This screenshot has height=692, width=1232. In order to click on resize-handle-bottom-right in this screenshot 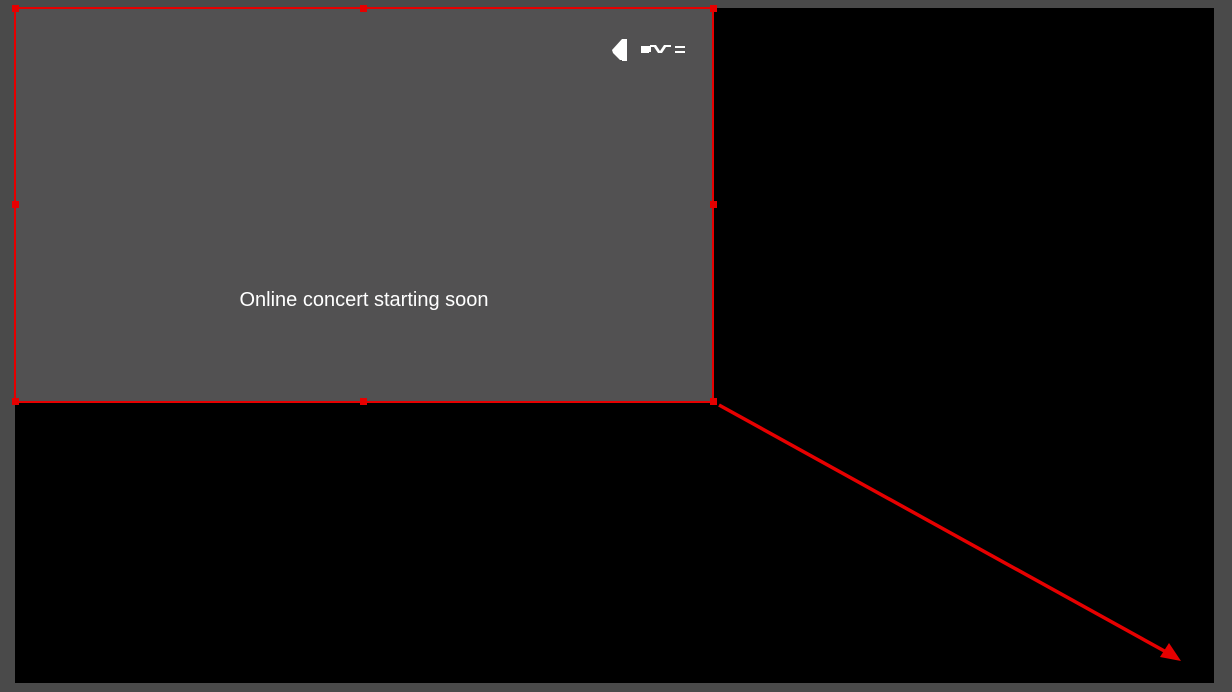, I will do `click(713, 401)`.